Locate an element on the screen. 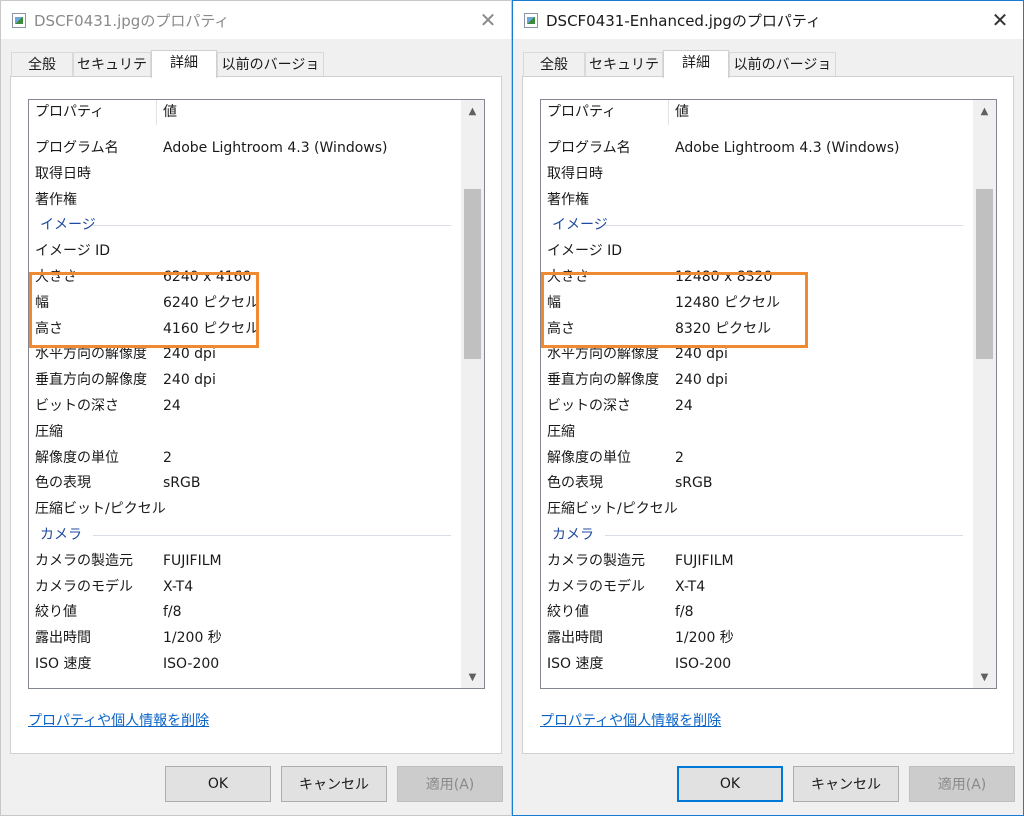 The width and height of the screenshot is (1024, 816). property-value: FUJIFILM is located at coordinates (704, 560).